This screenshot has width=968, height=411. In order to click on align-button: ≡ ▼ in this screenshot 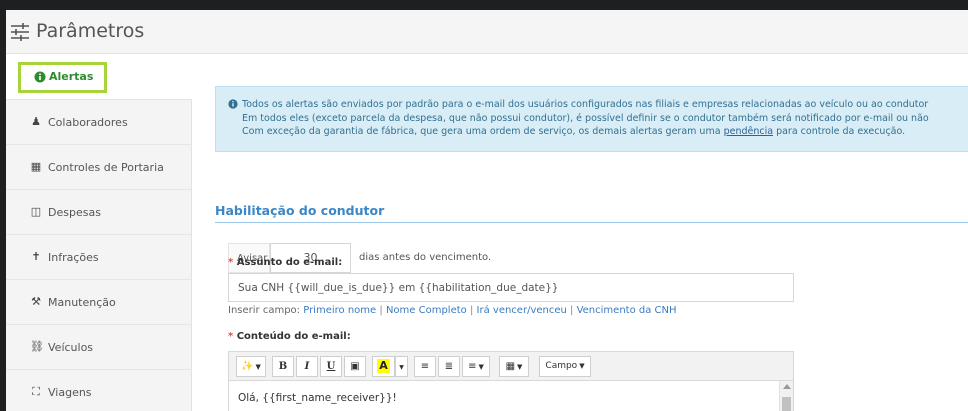, I will do `click(476, 366)`.